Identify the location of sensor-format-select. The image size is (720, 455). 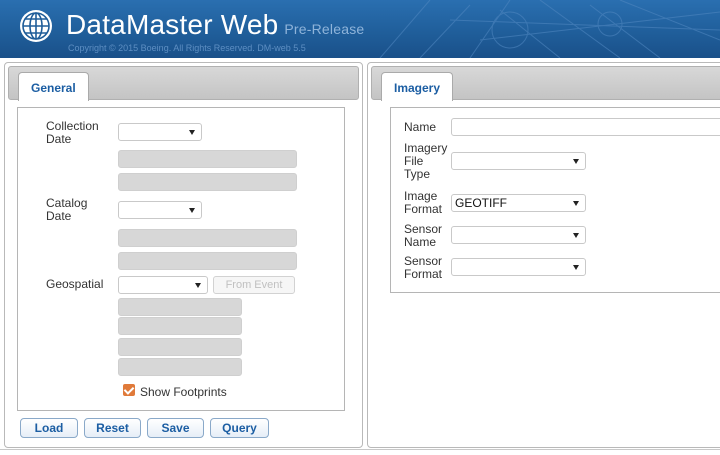
(518, 267).